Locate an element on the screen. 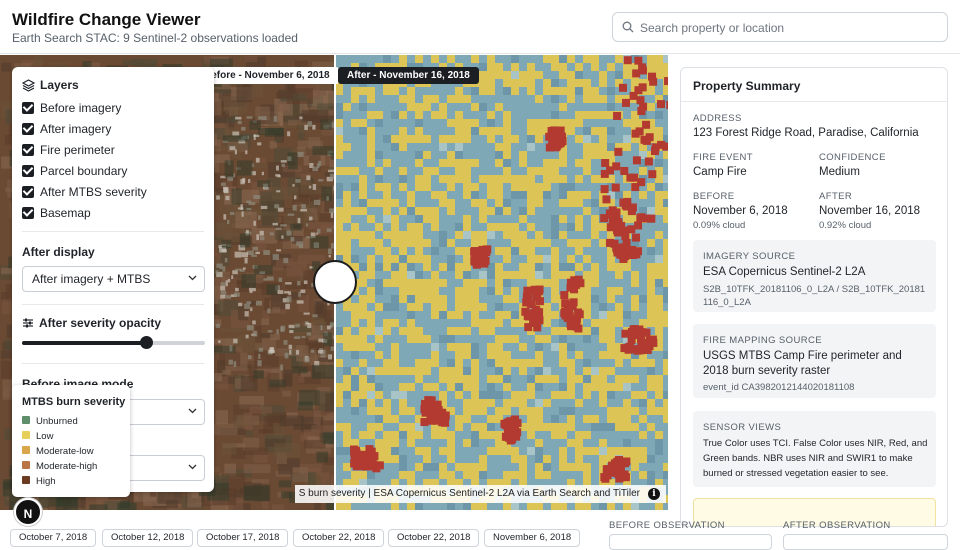 This screenshot has width=960, height=550. before-date-label: Before - November 6, 2018 is located at coordinates (267, 75).